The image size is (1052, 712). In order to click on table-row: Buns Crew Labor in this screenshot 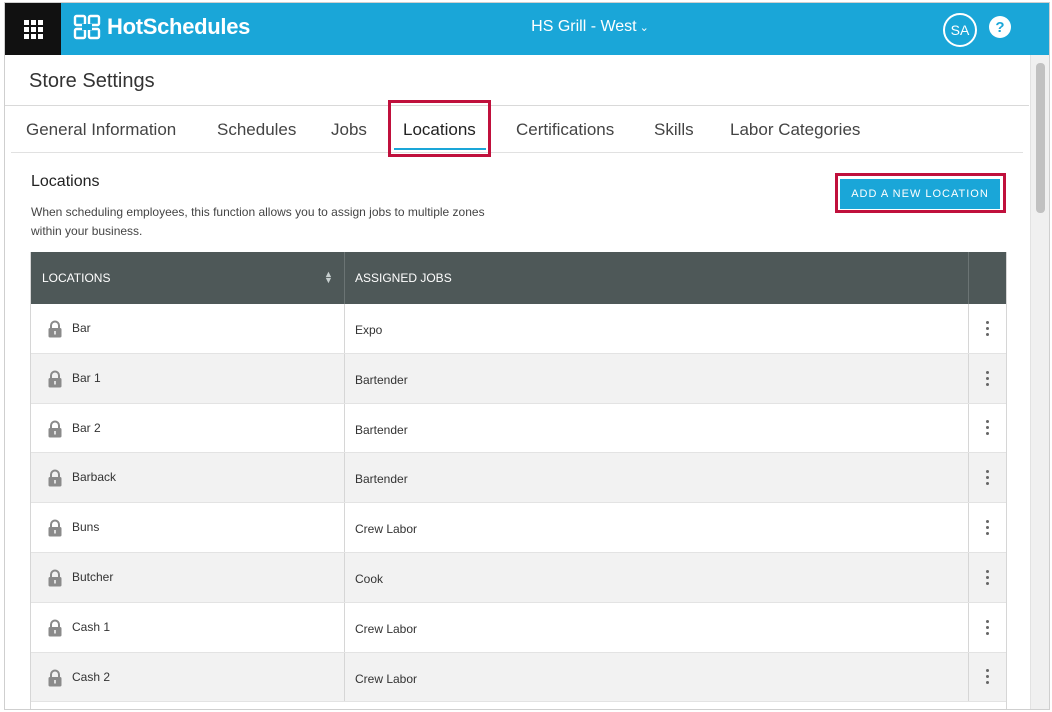, I will do `click(518, 528)`.